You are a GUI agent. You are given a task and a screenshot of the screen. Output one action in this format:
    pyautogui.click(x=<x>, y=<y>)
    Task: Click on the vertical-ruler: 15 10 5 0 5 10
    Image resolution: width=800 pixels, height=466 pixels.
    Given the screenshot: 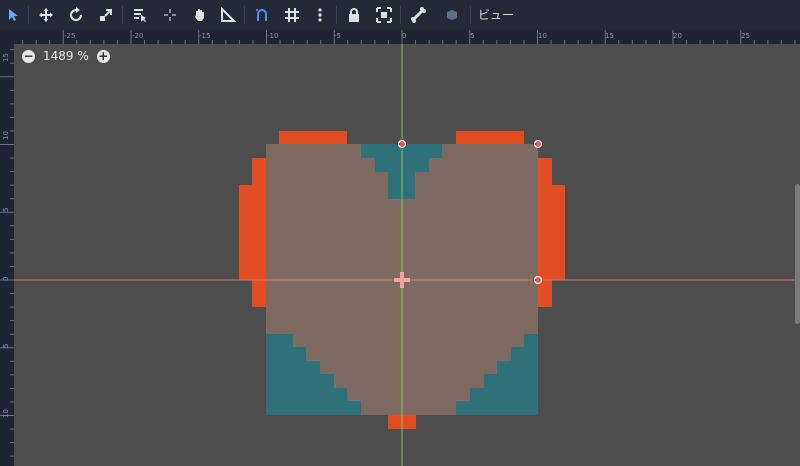 What is the action you would take?
    pyautogui.click(x=7, y=248)
    